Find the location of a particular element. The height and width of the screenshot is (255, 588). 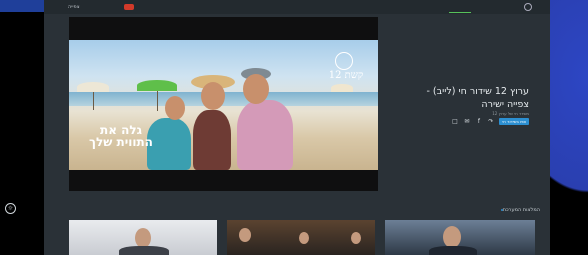

person-center-head is located at coordinates (213, 96).